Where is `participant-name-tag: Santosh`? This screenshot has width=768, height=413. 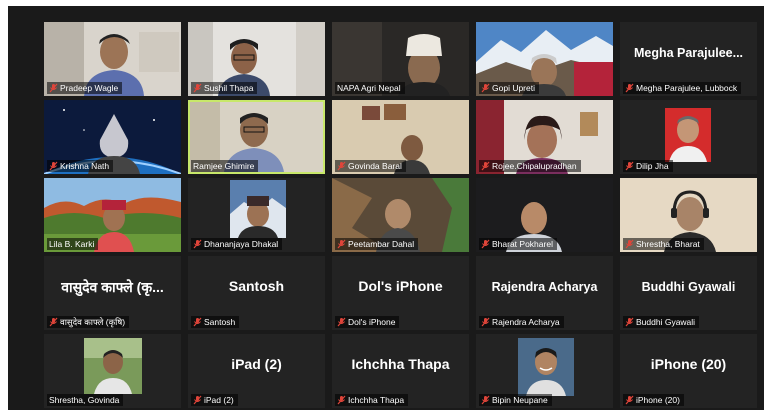 participant-name-tag: Santosh is located at coordinates (215, 322).